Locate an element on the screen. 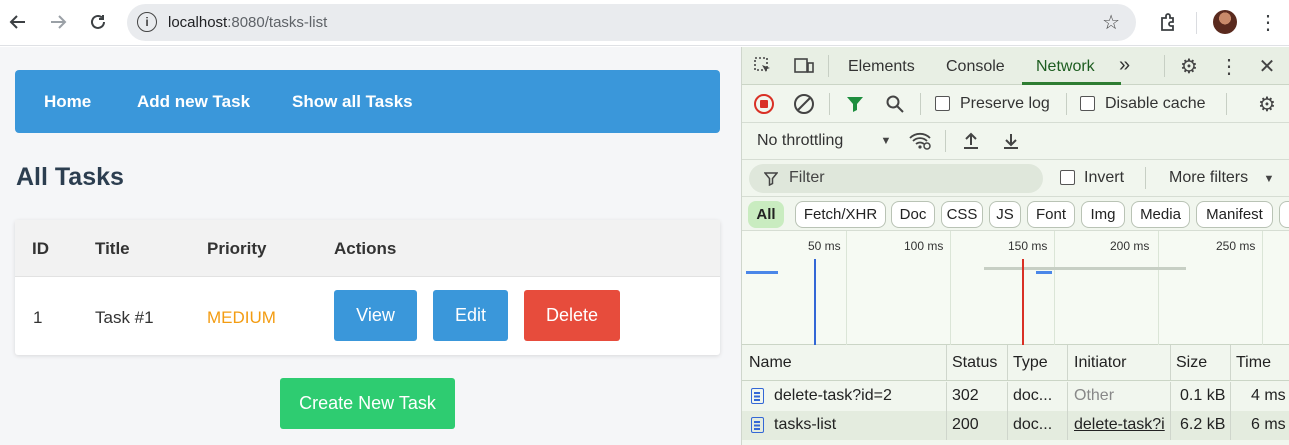 The height and width of the screenshot is (445, 1289). nav-home-link: Home is located at coordinates (67, 102).